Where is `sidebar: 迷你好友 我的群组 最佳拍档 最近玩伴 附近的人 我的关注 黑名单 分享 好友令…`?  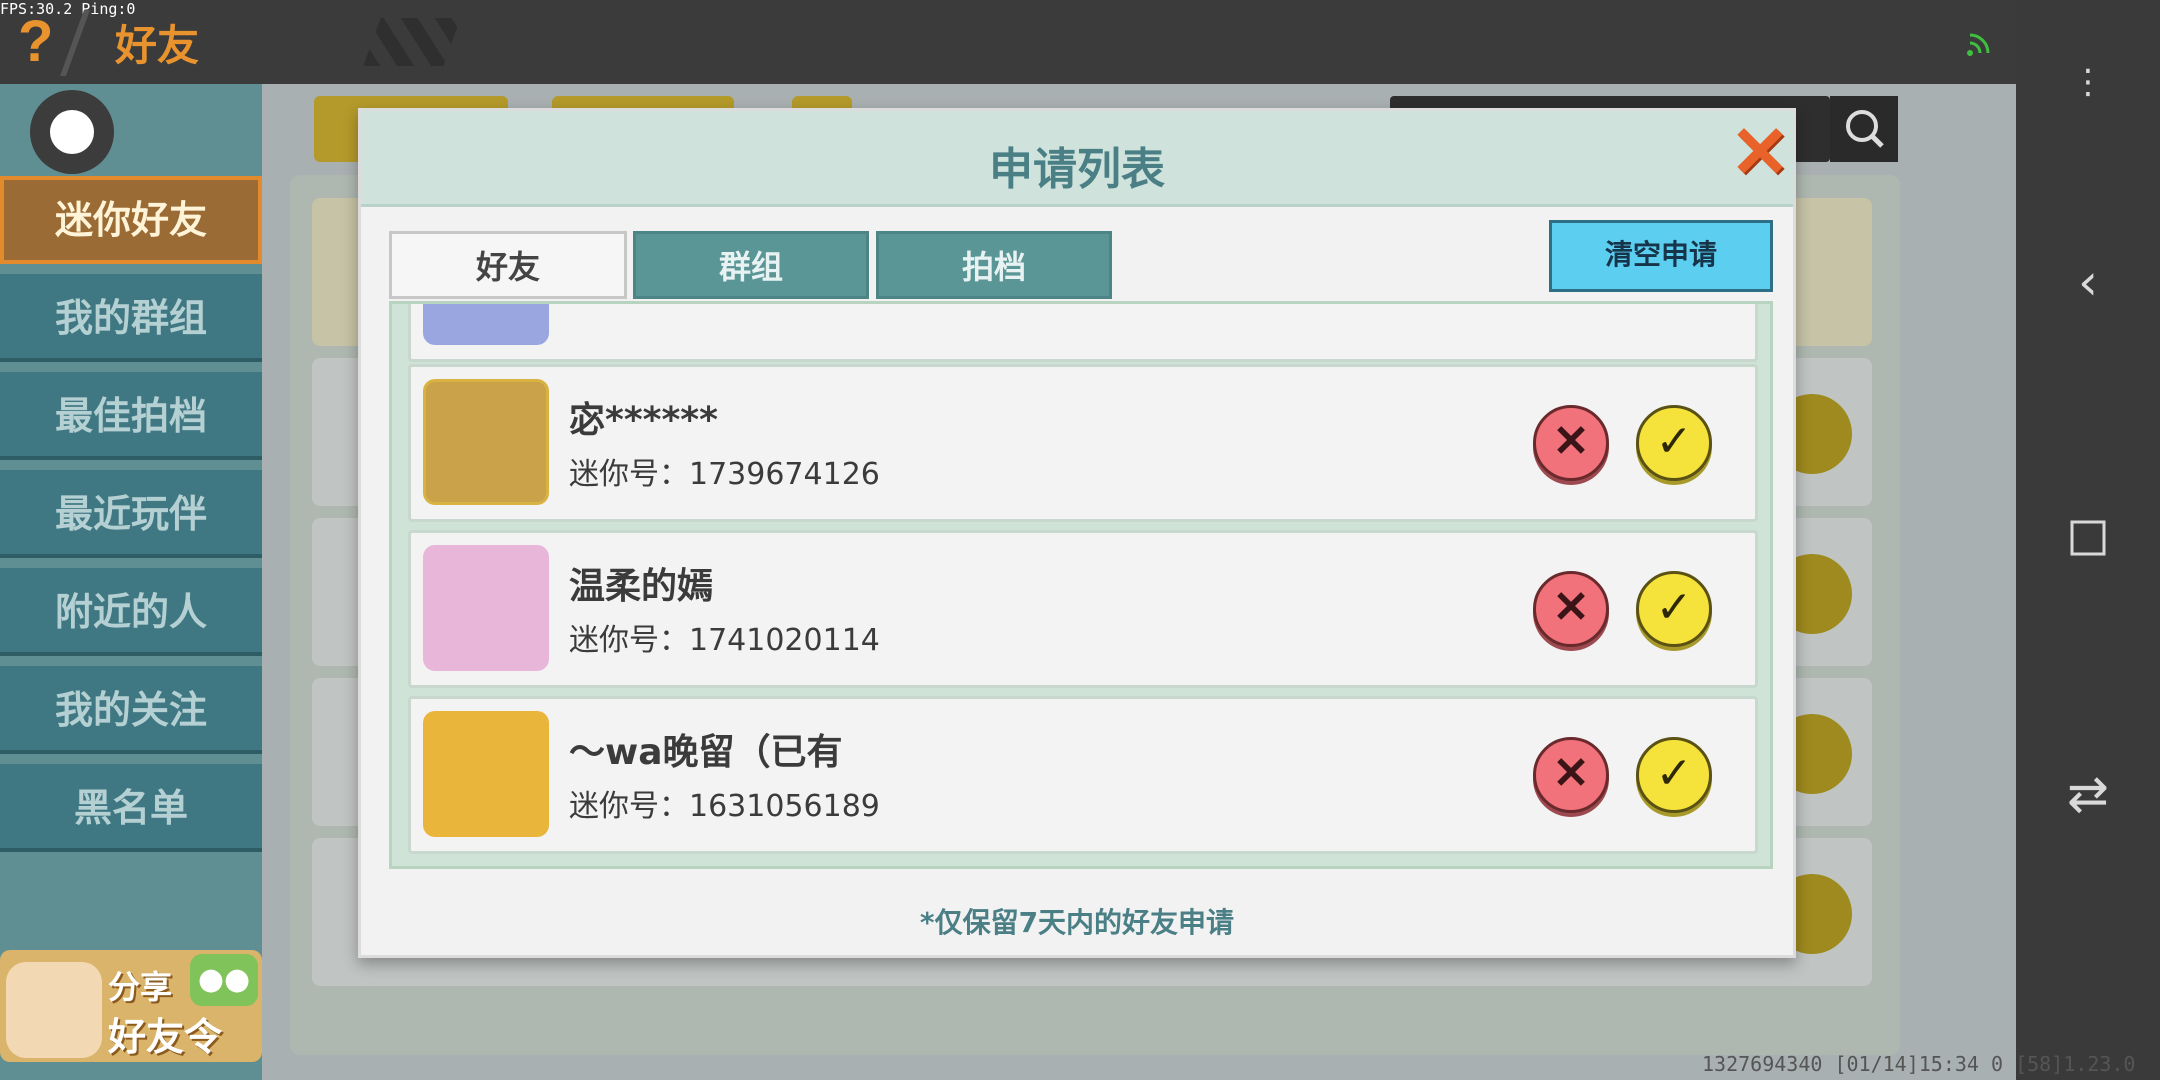
sidebar: 迷你好友 我的群组 最佳拍档 最近玩伴 附近的人 我的关注 黑名单 分享 好友令… is located at coordinates (131, 582).